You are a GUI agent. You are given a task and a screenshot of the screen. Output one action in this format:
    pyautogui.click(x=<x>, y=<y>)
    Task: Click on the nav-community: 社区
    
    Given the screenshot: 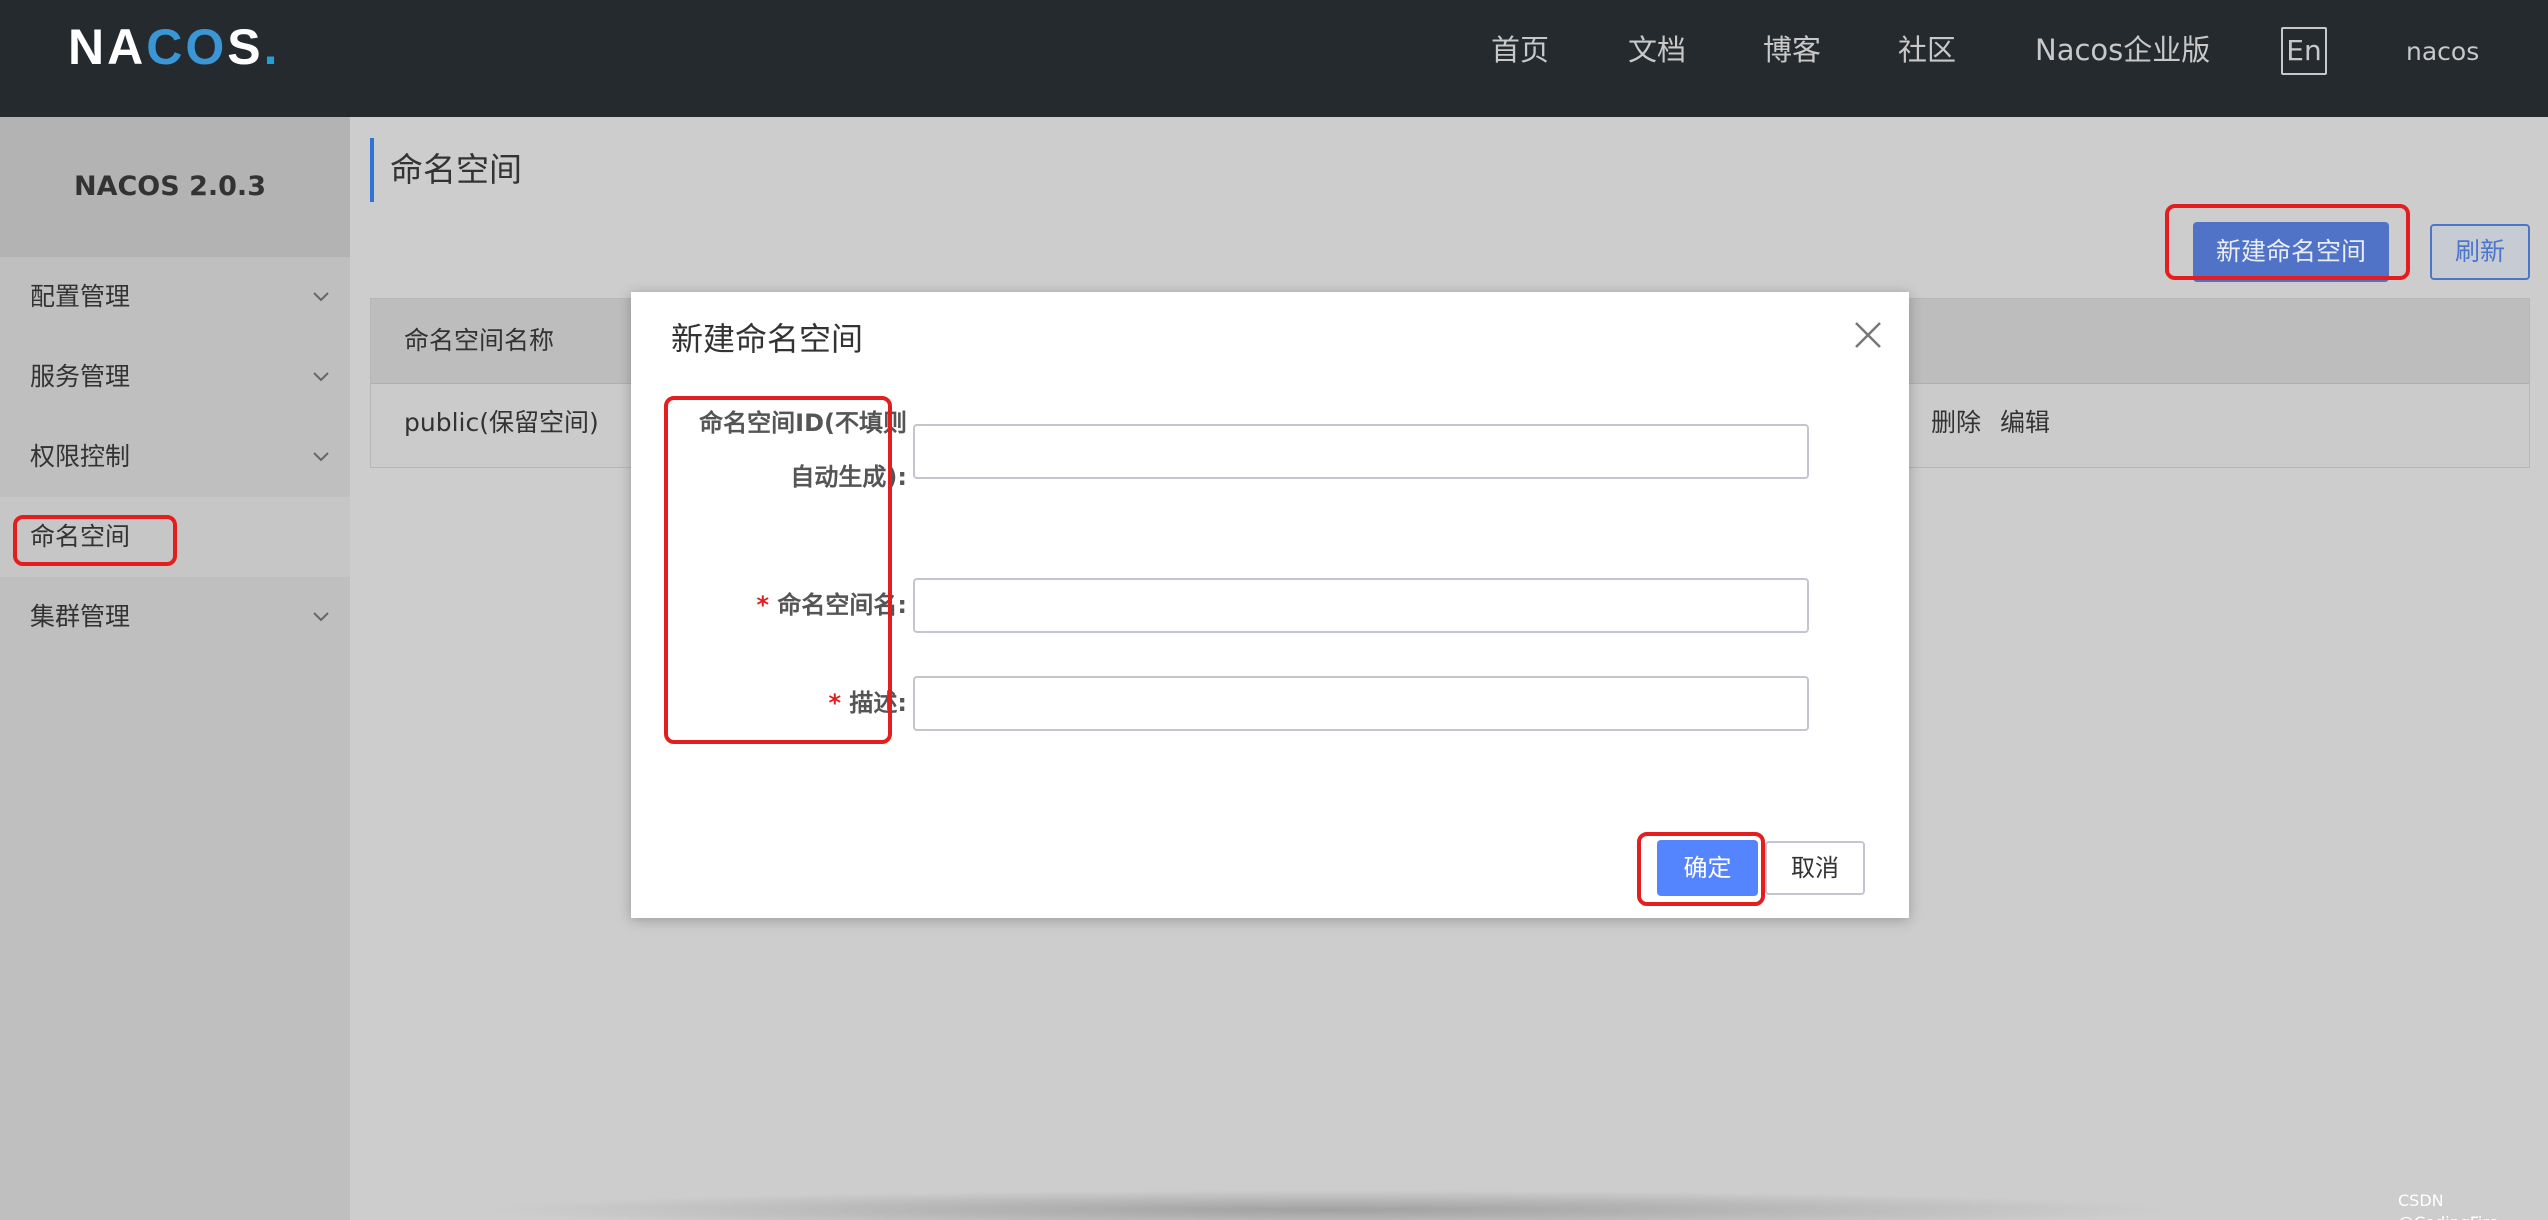 What is the action you would take?
    pyautogui.click(x=1927, y=50)
    